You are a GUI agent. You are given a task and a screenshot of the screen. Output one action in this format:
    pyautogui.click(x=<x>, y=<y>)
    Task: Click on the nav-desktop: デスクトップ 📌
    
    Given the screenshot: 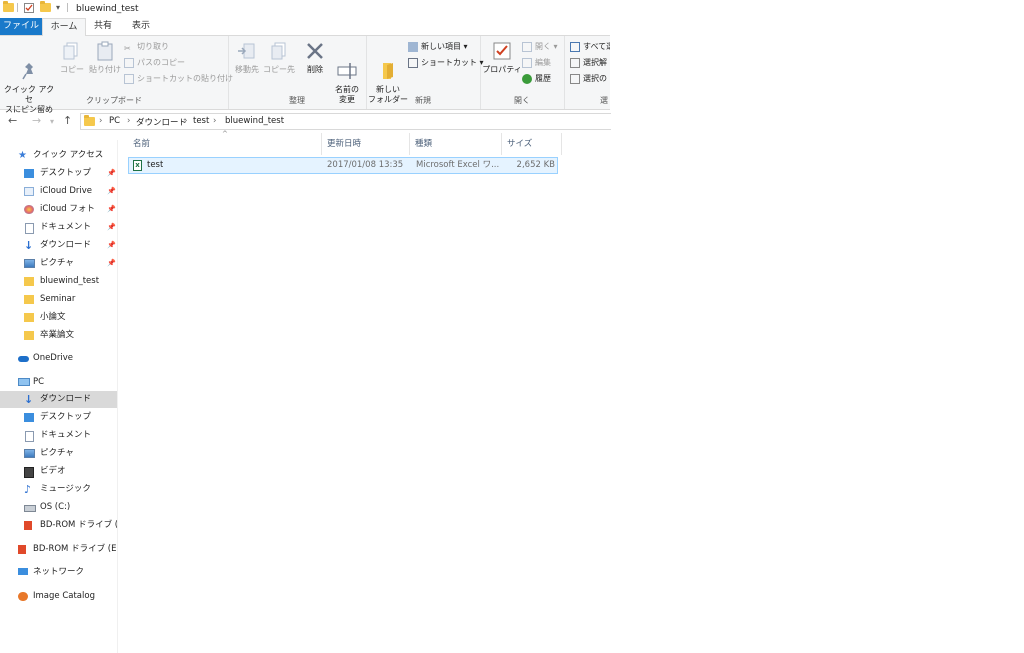 What is the action you would take?
    pyautogui.click(x=58, y=173)
    